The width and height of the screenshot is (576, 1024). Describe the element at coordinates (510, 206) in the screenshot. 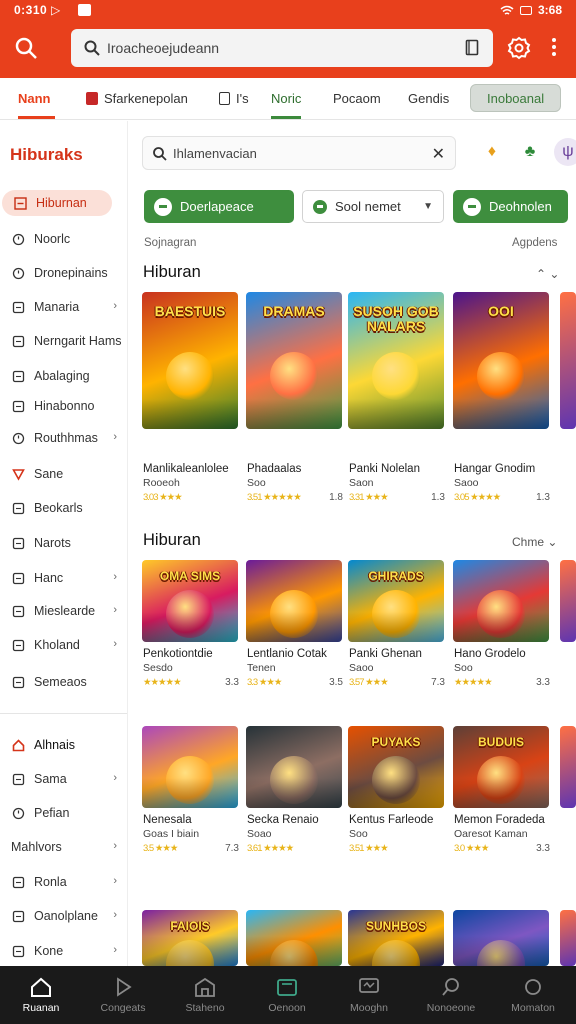

I see `filter-button-deohnolen: Deohnolen` at that location.